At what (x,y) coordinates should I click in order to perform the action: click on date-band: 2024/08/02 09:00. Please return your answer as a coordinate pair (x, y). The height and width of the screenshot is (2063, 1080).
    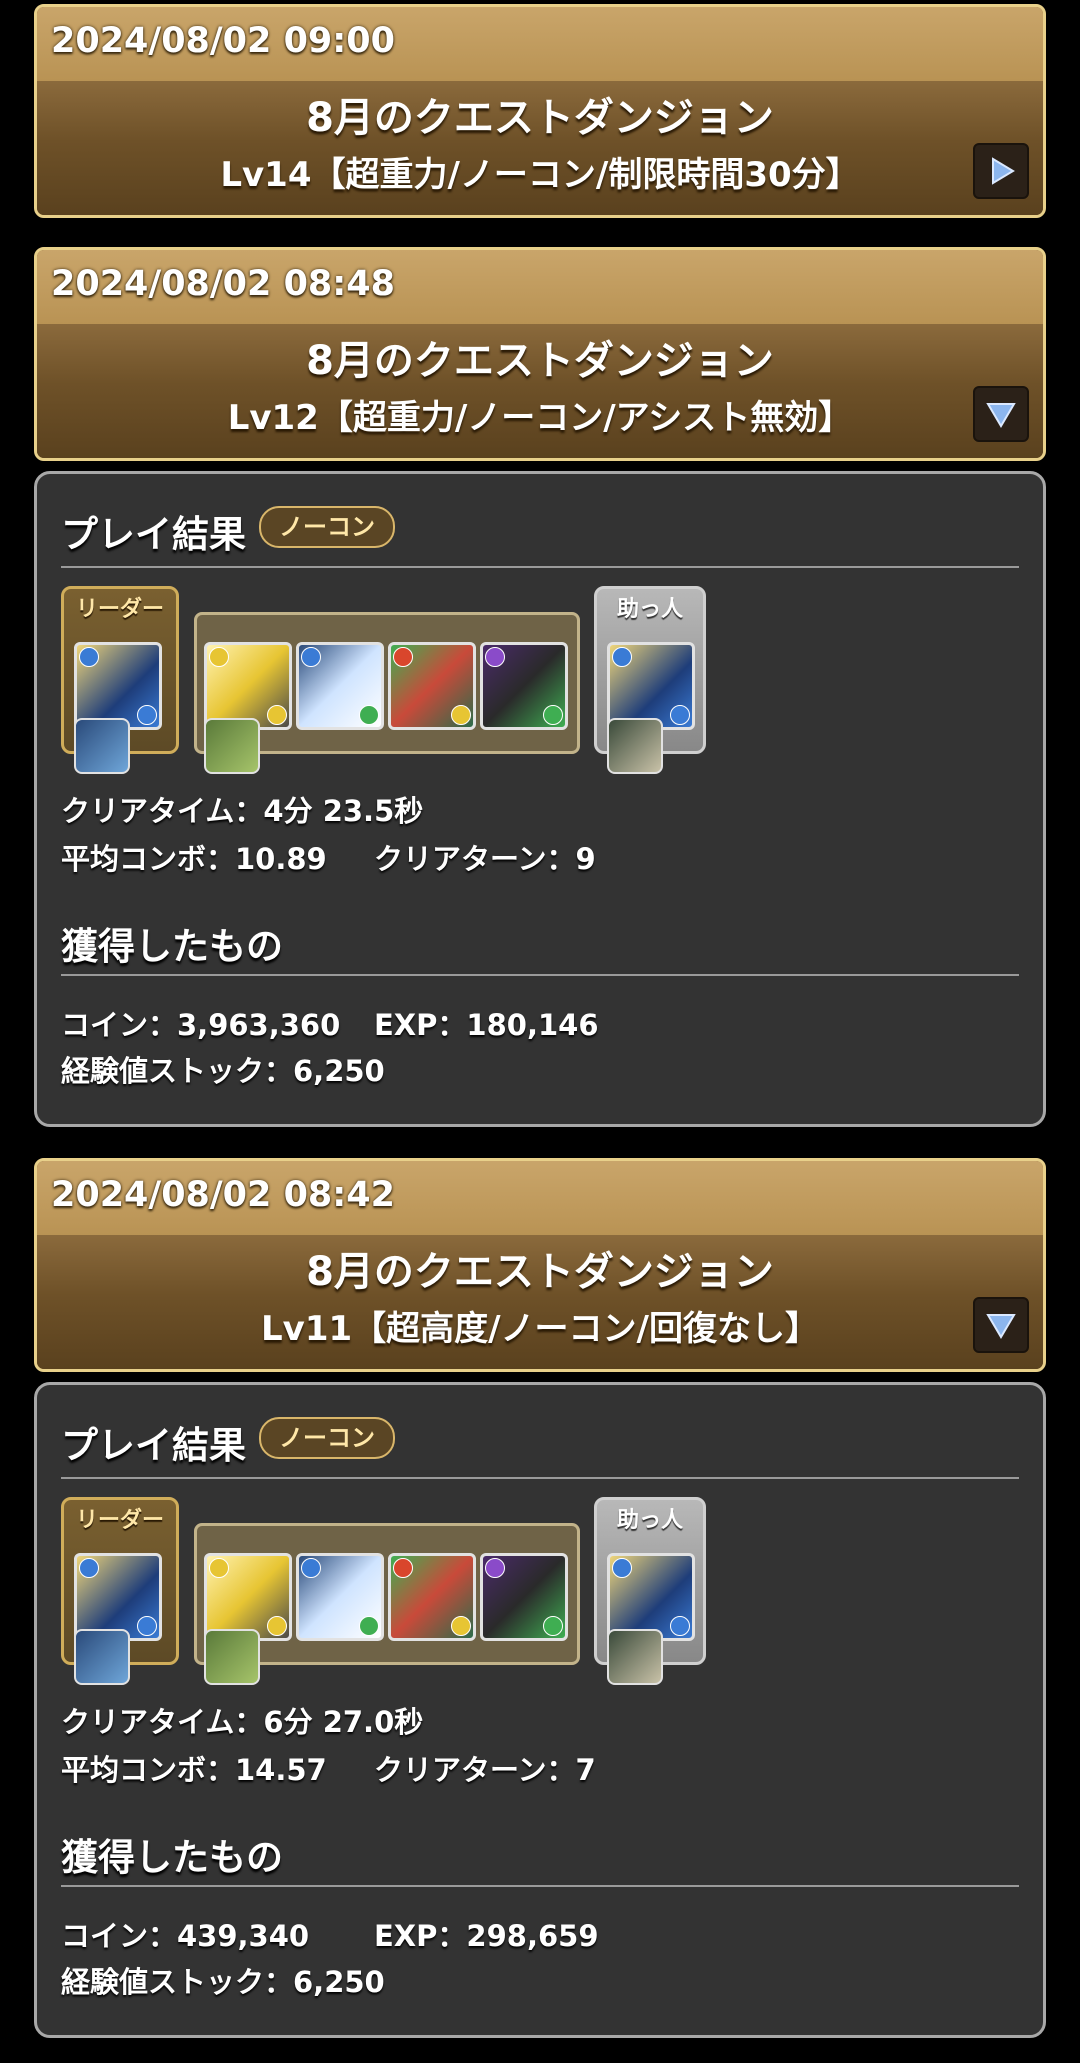
    Looking at the image, I should click on (540, 44).